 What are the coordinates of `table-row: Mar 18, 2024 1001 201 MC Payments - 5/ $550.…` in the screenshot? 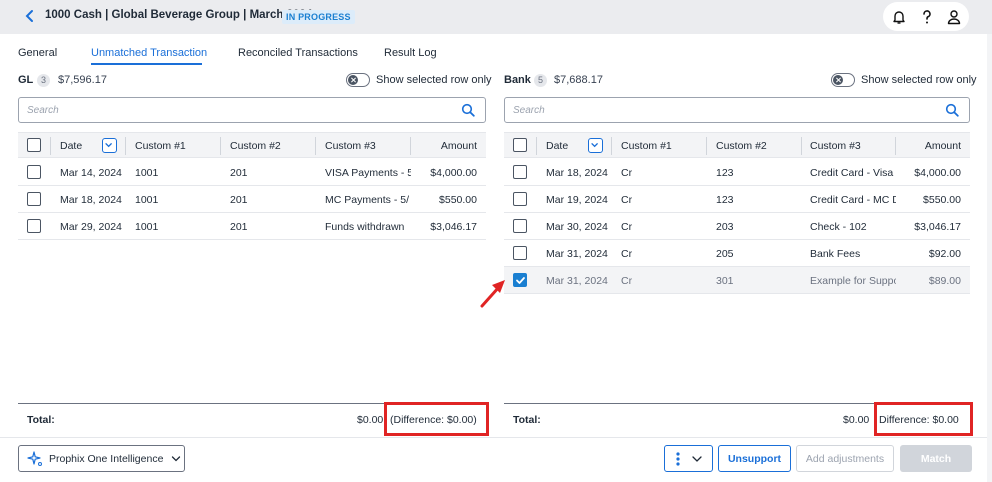 It's located at (252, 199).